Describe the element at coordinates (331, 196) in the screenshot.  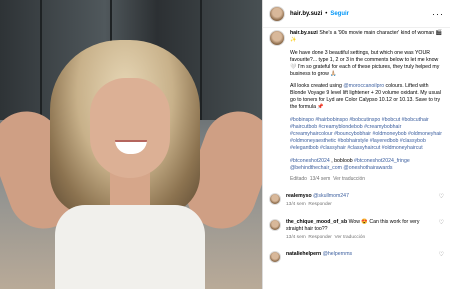
I see `mention-link: @skullmom247` at that location.